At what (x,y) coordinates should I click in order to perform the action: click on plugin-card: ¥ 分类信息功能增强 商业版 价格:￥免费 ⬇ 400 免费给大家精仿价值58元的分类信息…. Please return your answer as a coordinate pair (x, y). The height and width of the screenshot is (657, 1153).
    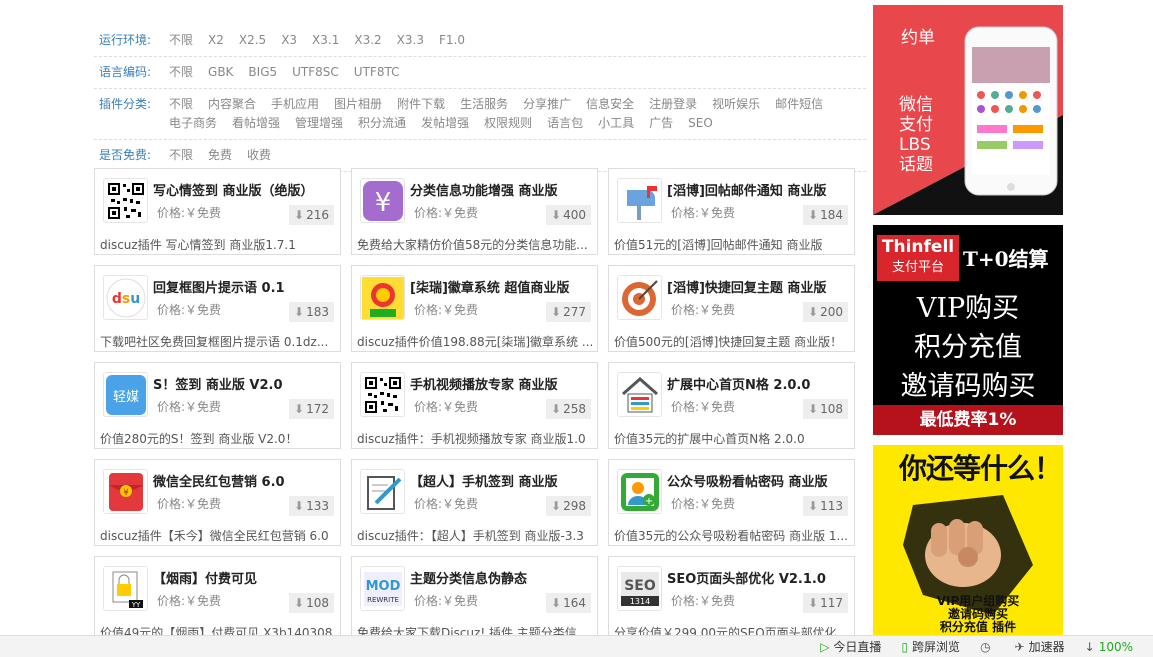
    Looking at the image, I should click on (474, 211).